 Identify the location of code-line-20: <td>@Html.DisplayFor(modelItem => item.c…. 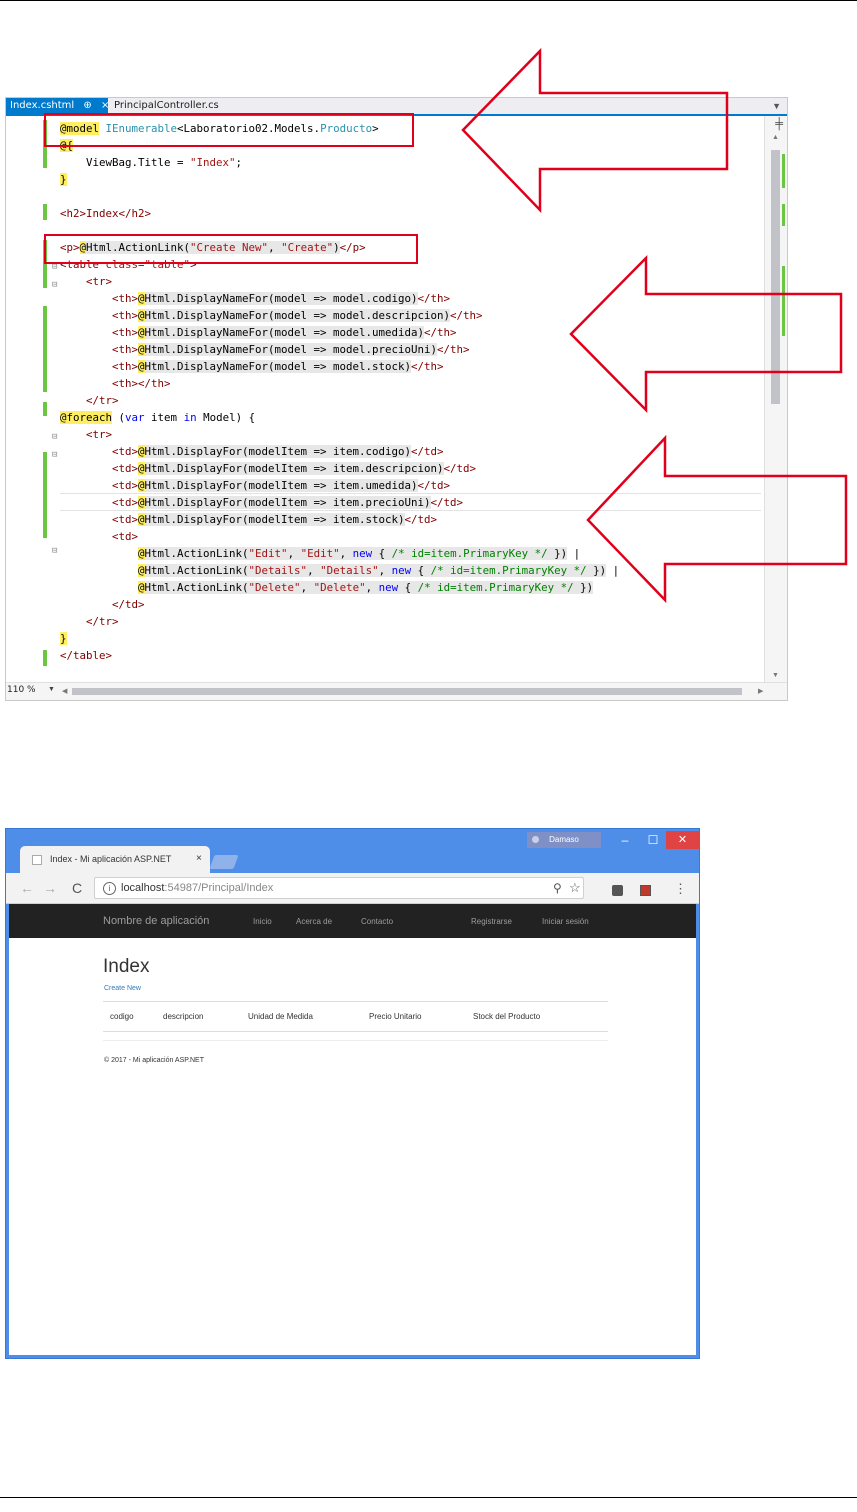
(252, 451).